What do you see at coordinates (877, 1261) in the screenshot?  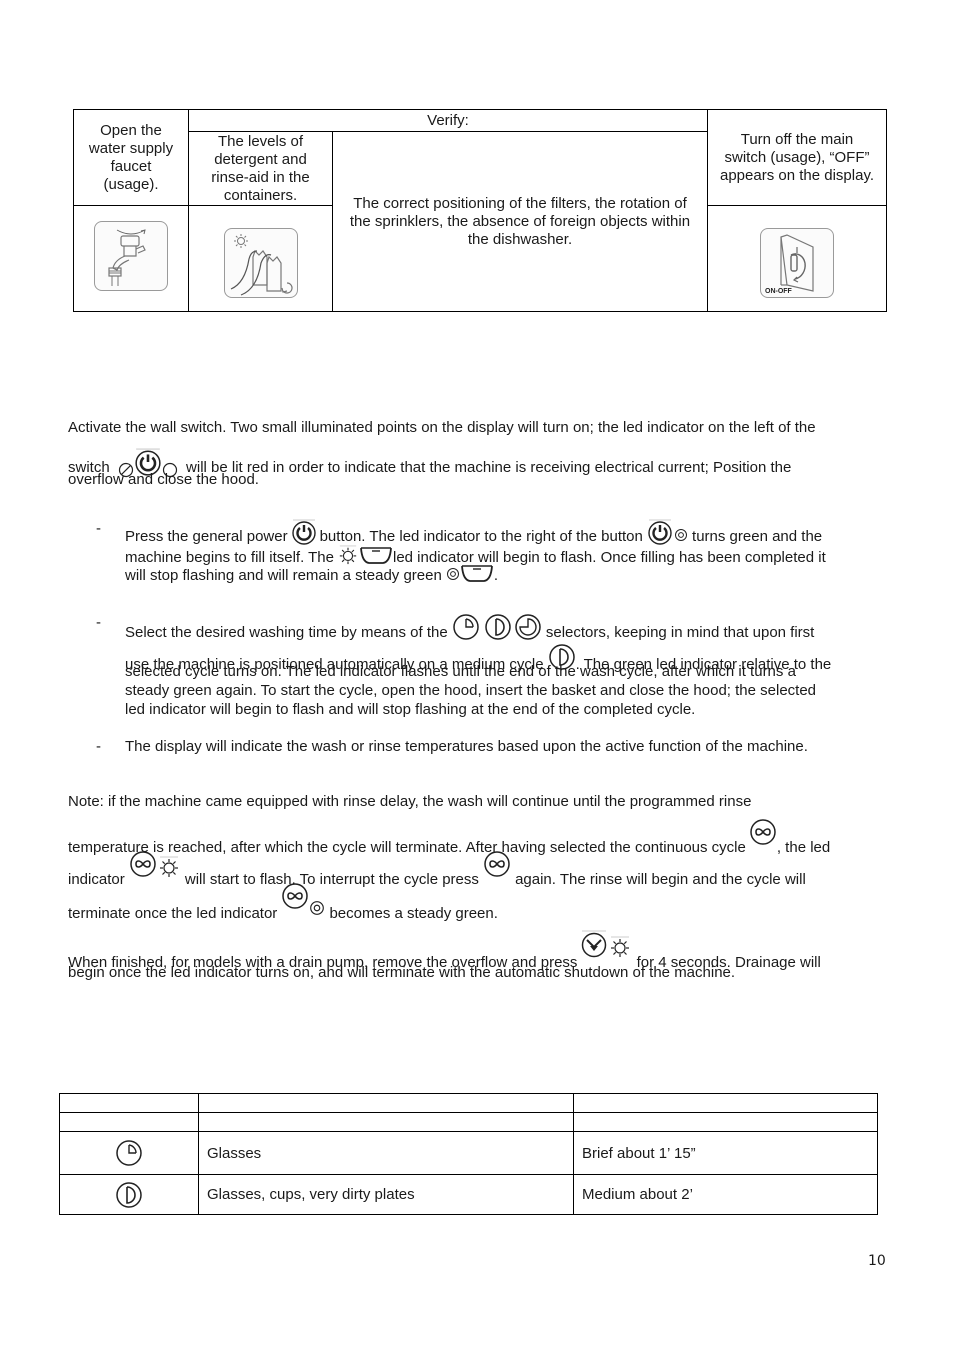 I see `page-number: 10` at bounding box center [877, 1261].